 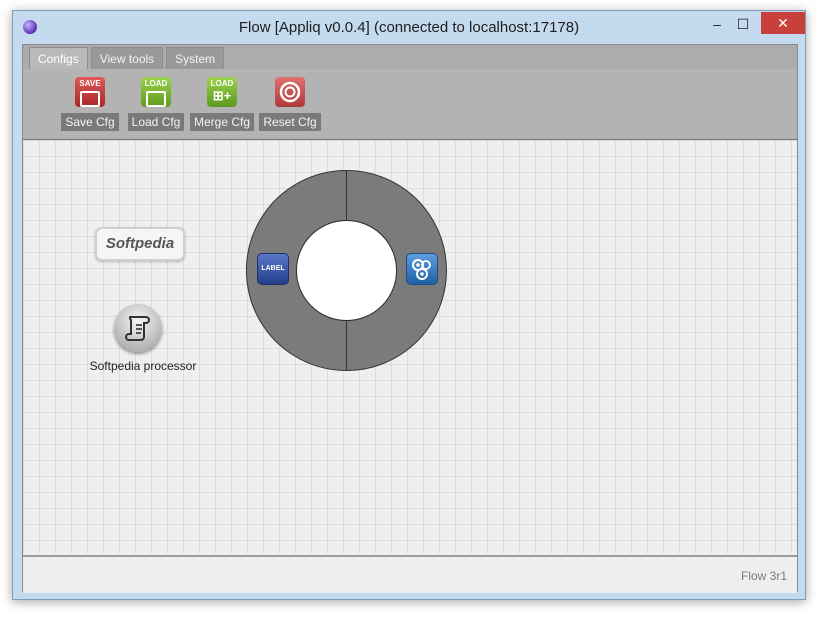 I want to click on save-cfg-label: Save Cfg, so click(x=90, y=122).